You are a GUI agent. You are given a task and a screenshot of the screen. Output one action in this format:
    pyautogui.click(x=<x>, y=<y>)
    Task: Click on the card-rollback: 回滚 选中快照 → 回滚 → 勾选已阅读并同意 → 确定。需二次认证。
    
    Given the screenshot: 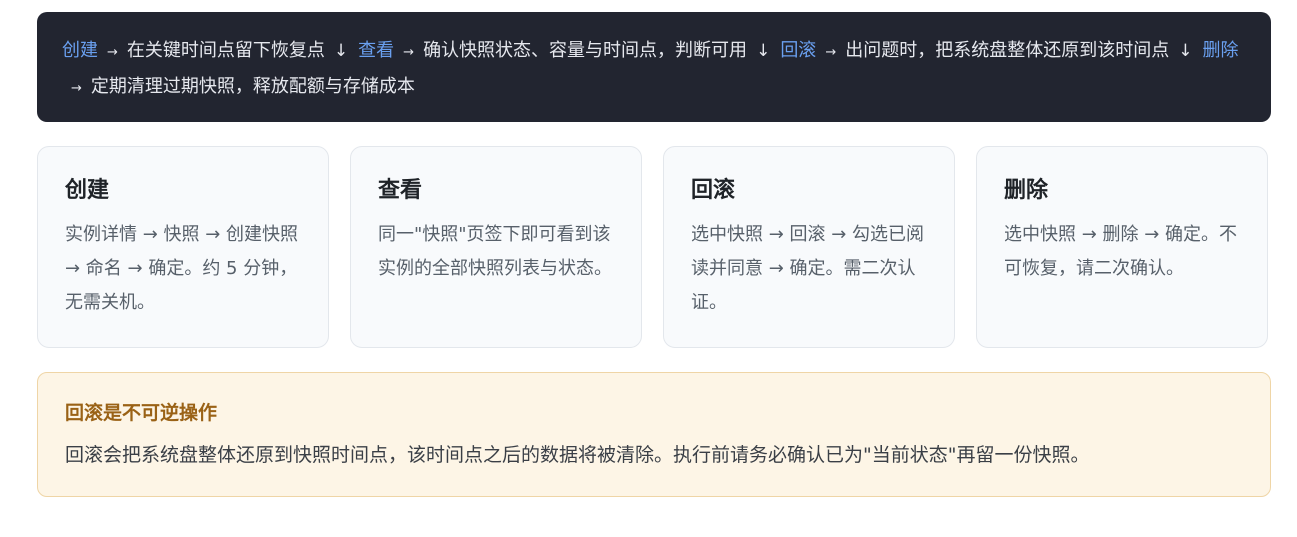 What is the action you would take?
    pyautogui.click(x=809, y=247)
    